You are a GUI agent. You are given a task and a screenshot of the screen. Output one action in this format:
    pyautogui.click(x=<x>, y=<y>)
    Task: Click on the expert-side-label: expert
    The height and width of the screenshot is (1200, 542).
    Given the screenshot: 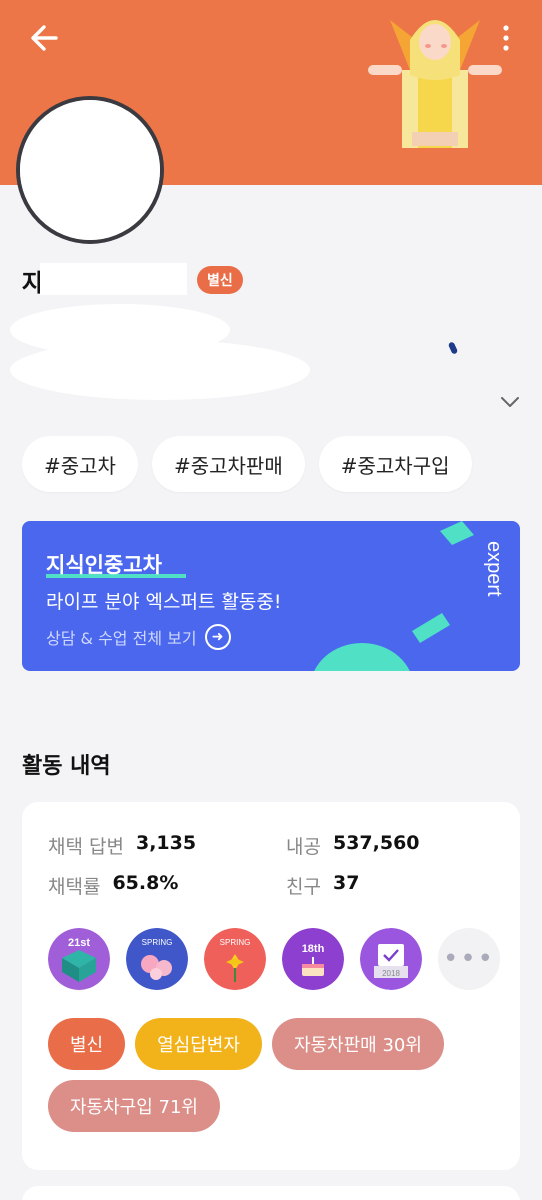 What is the action you would take?
    pyautogui.click(x=494, y=569)
    